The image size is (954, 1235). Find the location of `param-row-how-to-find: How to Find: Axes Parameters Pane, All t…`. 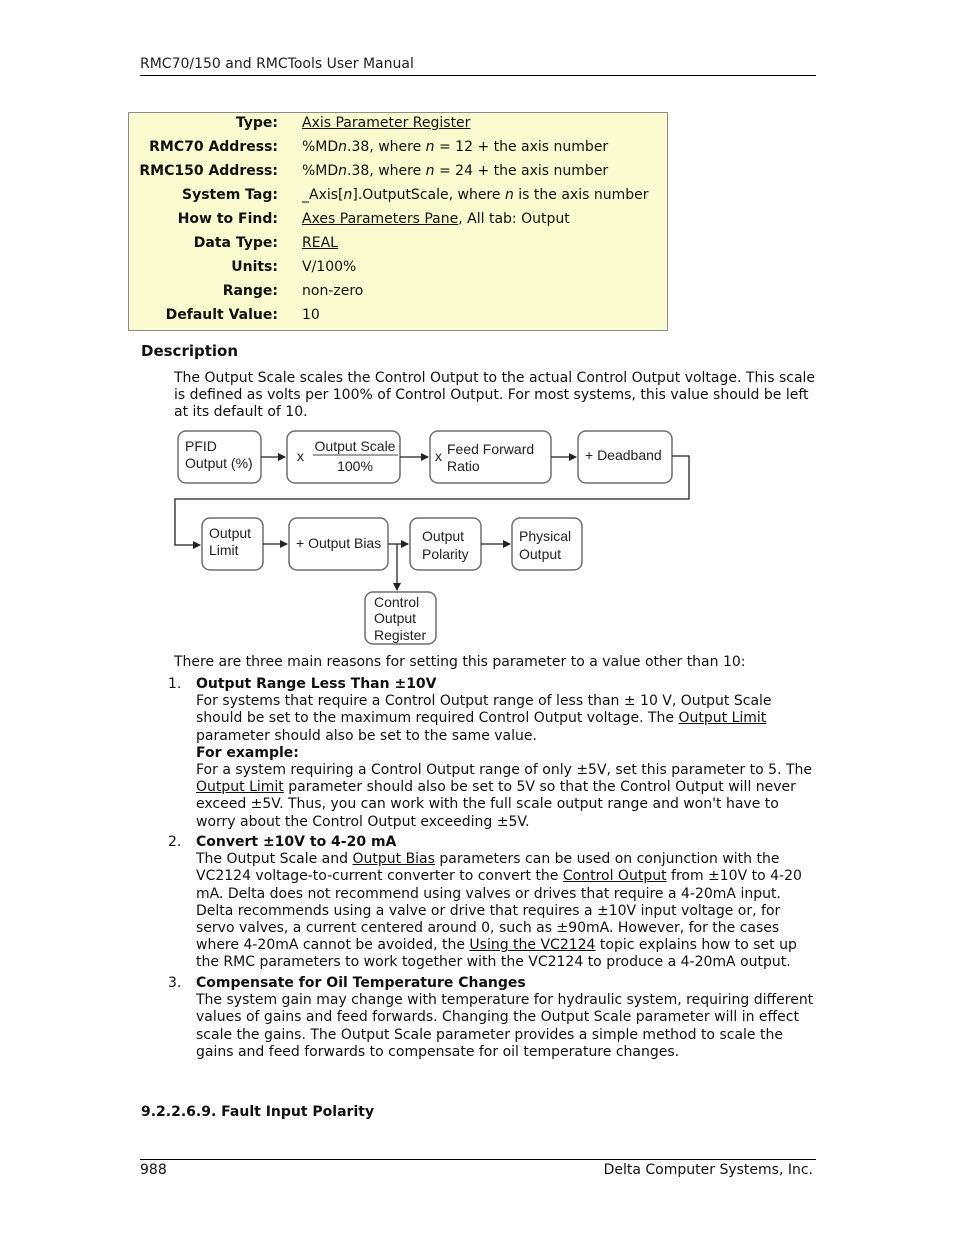

param-row-how-to-find: How to Find: Axes Parameters Pane, All t… is located at coordinates (398, 223).